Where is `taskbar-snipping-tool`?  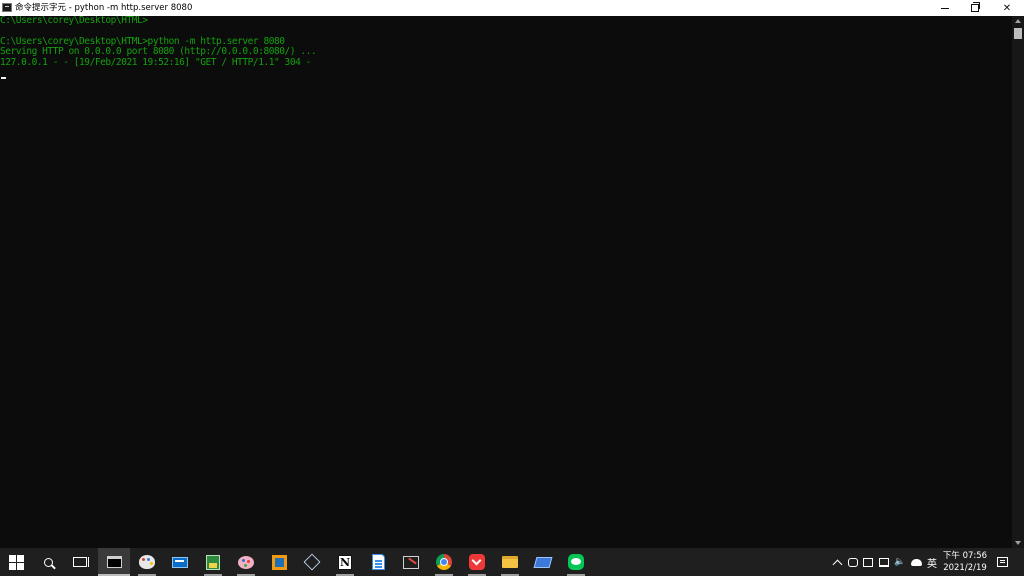
taskbar-snipping-tool is located at coordinates (411, 562).